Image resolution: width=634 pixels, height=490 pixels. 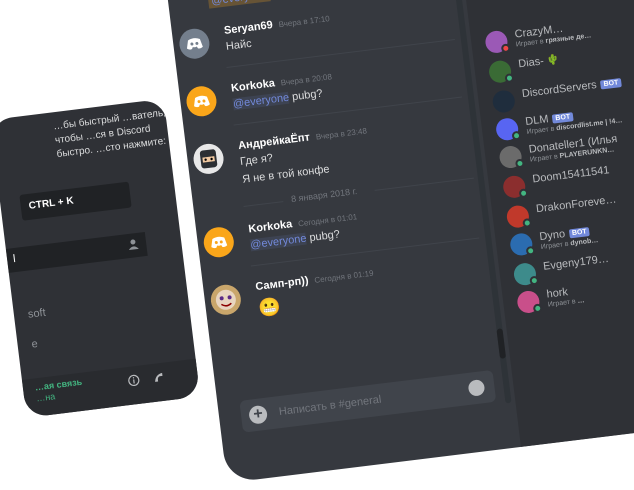 I want to click on message-samp: Самп-рп)) Сегодня в 01:19 😬, so click(x=347, y=285).